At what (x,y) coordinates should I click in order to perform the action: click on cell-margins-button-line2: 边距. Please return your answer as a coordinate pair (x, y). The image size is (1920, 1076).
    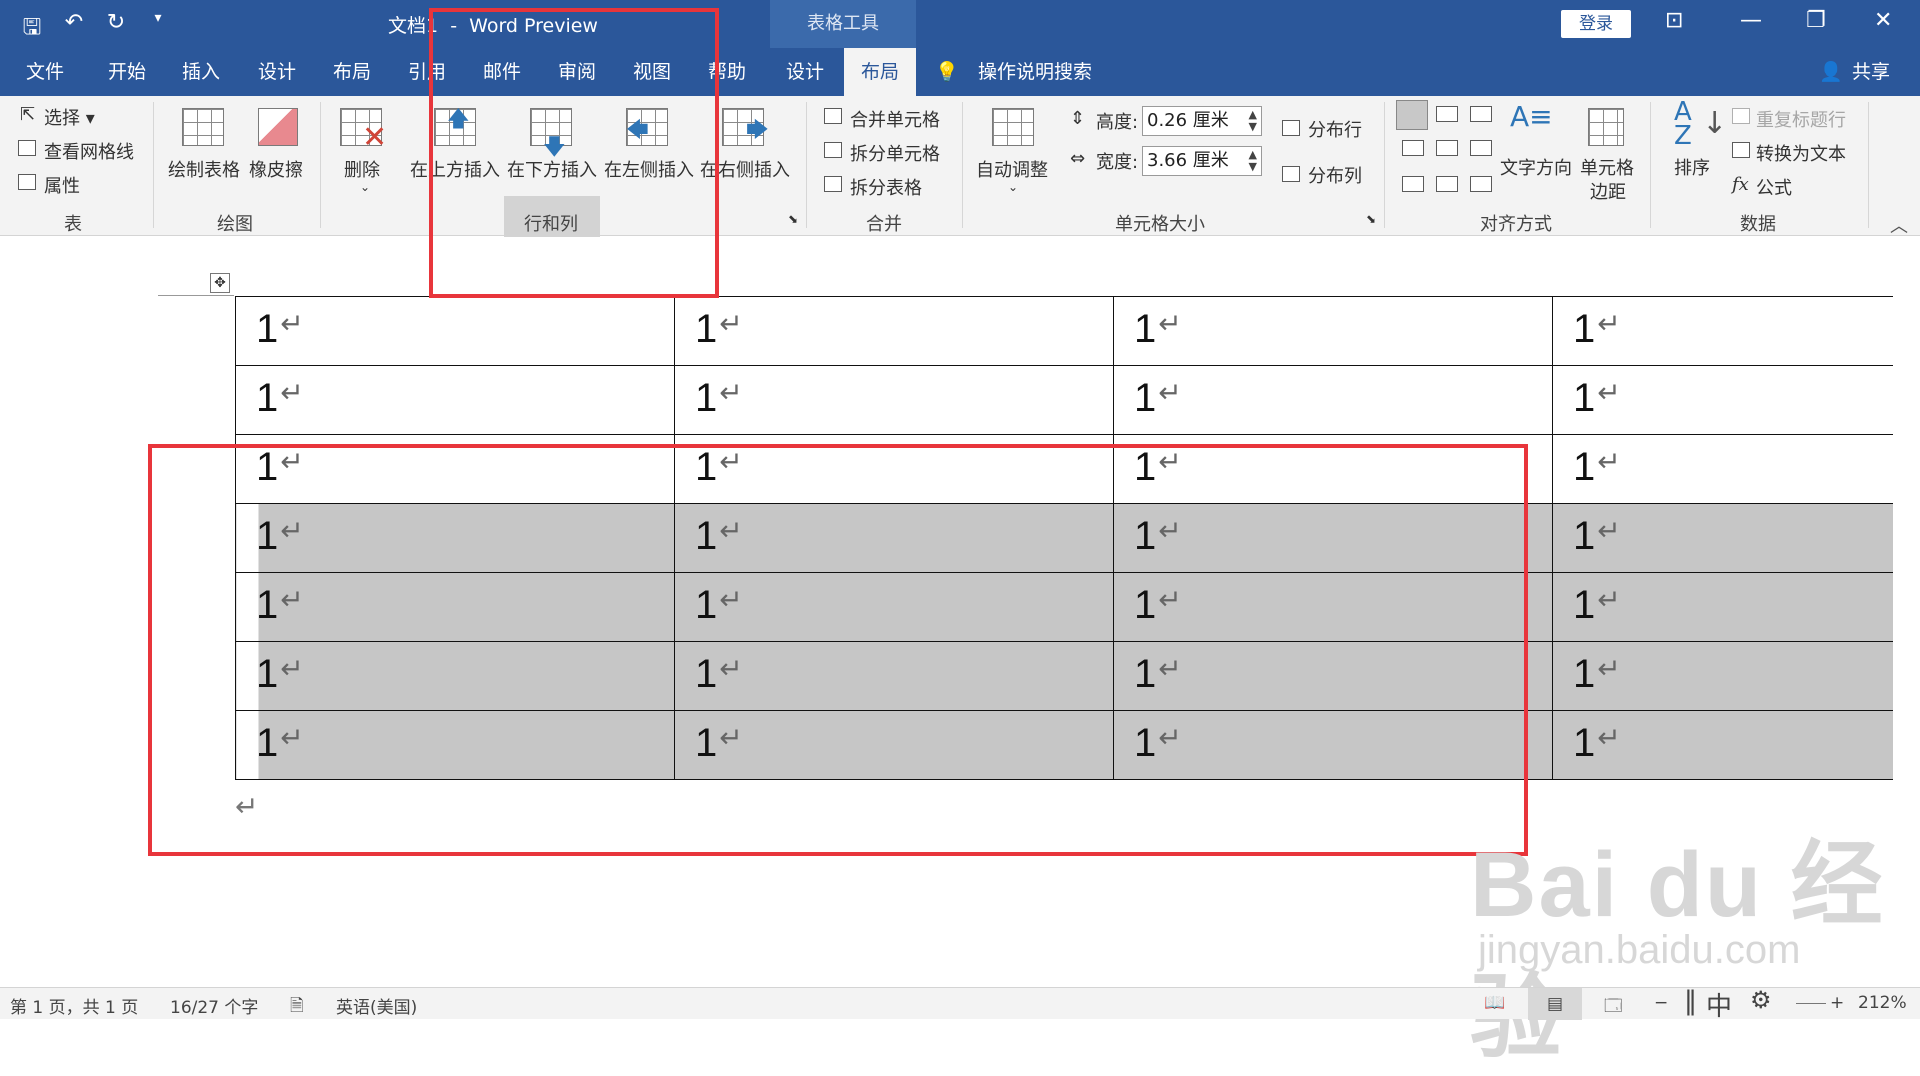
    Looking at the image, I should click on (1608, 191).